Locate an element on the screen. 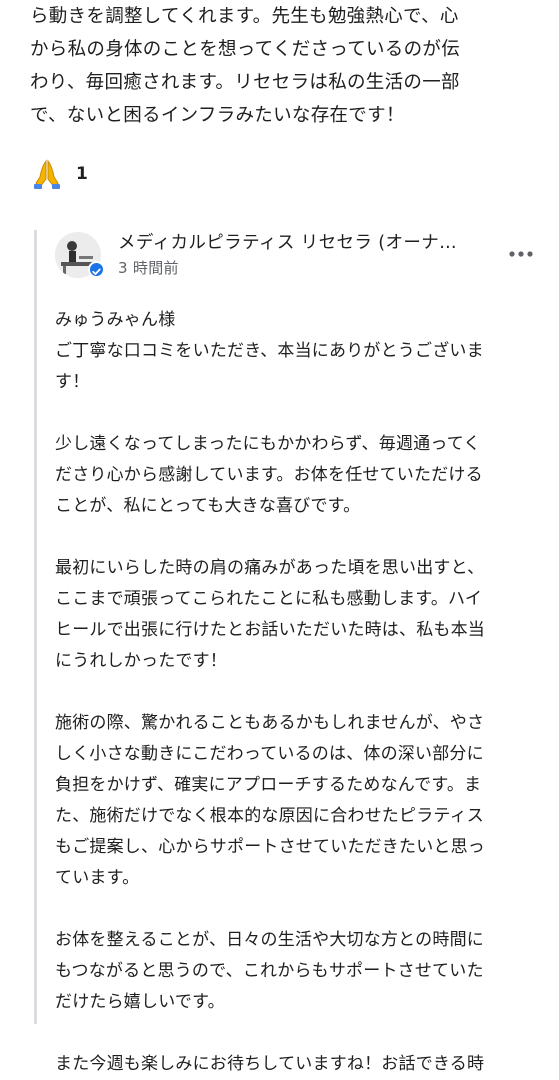  review-line: で、ないと困るインフラみたいな存在です！ is located at coordinates (217, 115).